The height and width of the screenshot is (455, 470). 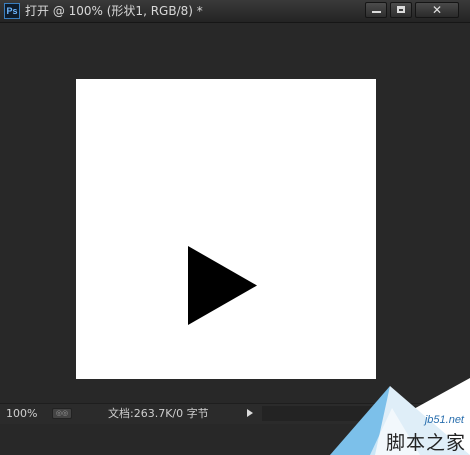 I want to click on document-info: 文档:263.7K/0 字节, so click(x=158, y=413).